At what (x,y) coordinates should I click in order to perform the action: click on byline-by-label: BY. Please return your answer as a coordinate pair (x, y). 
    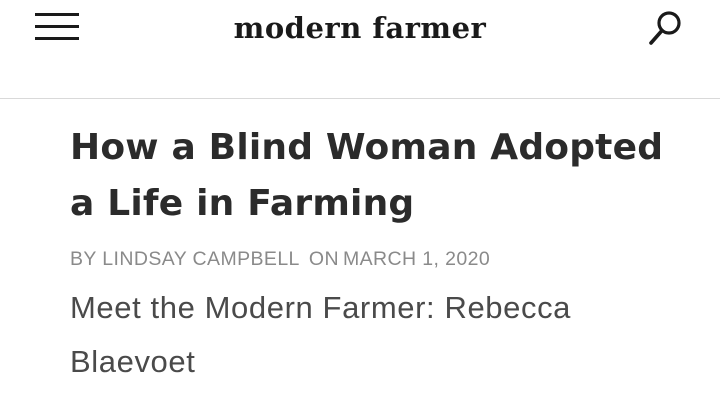
    Looking at the image, I should click on (83, 259).